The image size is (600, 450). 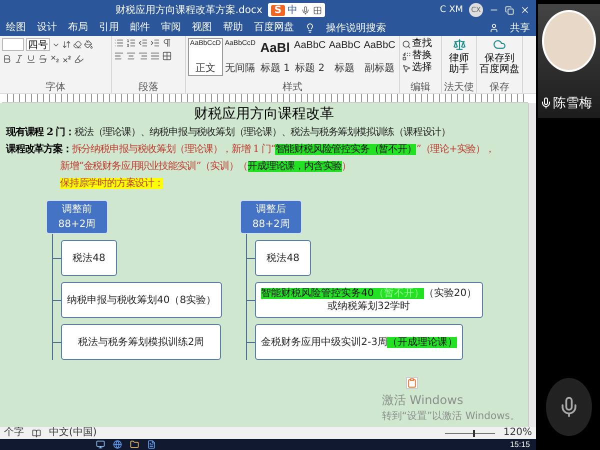 What do you see at coordinates (143, 43) in the screenshot?
I see `indent-decrease-icon` at bounding box center [143, 43].